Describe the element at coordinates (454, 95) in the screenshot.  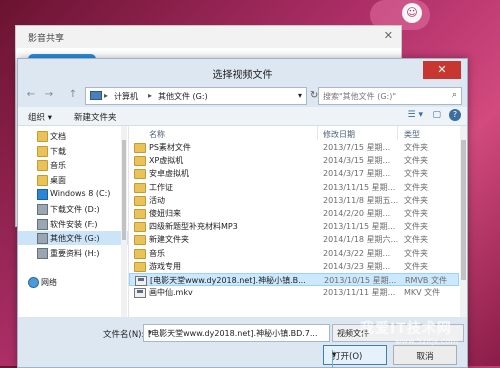
I see `search-icon: ⌕` at that location.